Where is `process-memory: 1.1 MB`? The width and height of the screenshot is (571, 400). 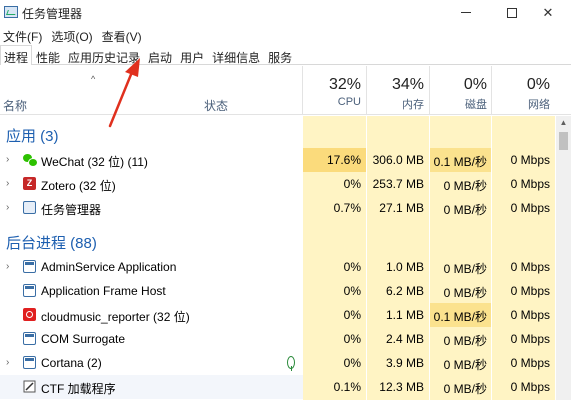 process-memory: 1.1 MB is located at coordinates (404, 315).